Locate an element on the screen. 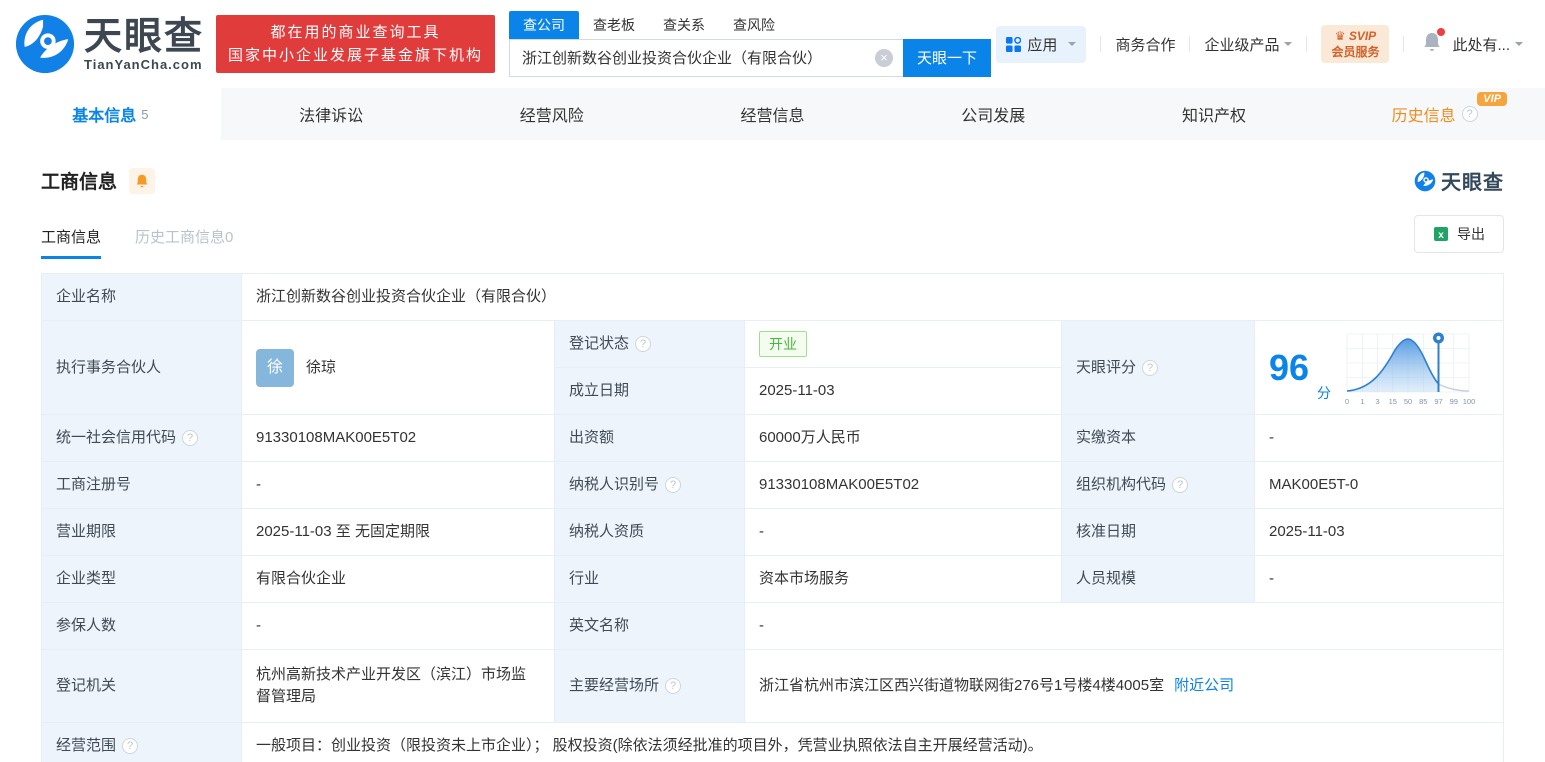 This screenshot has height=762, width=1545. svg-text: 50 is located at coordinates (1408, 401).